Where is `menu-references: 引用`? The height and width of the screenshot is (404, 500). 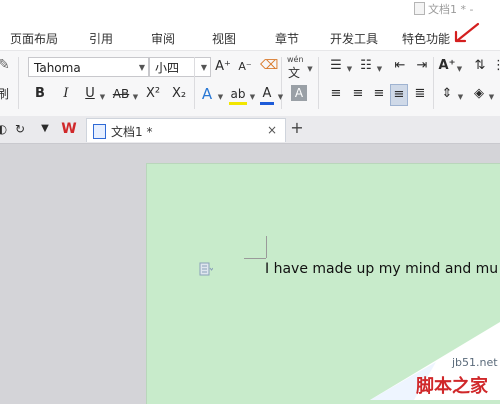 menu-references: 引用 is located at coordinates (101, 38).